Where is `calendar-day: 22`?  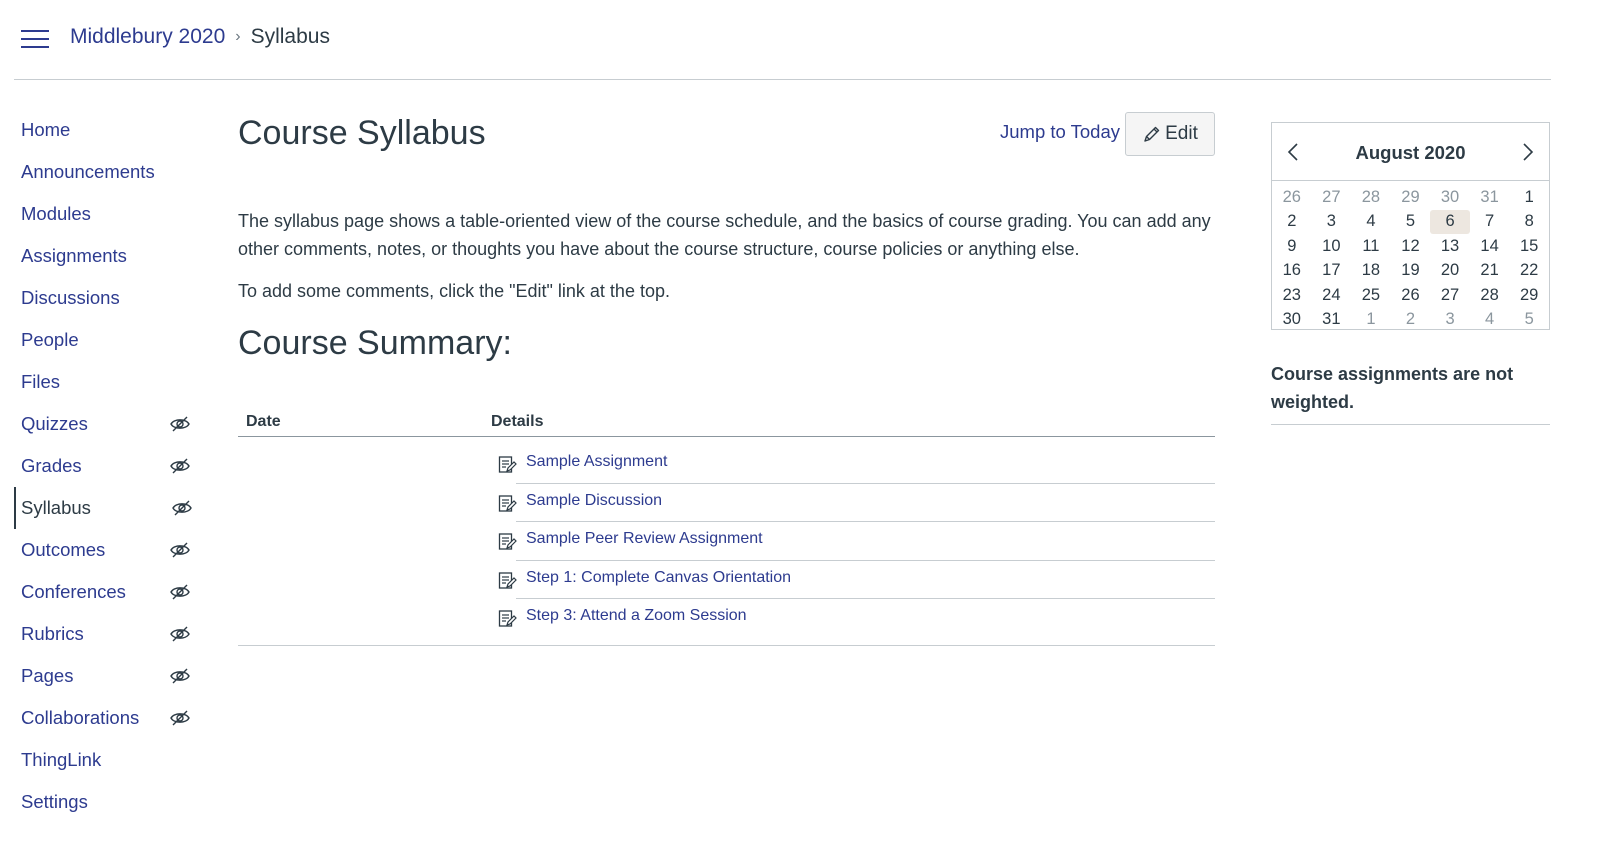 calendar-day: 22 is located at coordinates (1529, 271).